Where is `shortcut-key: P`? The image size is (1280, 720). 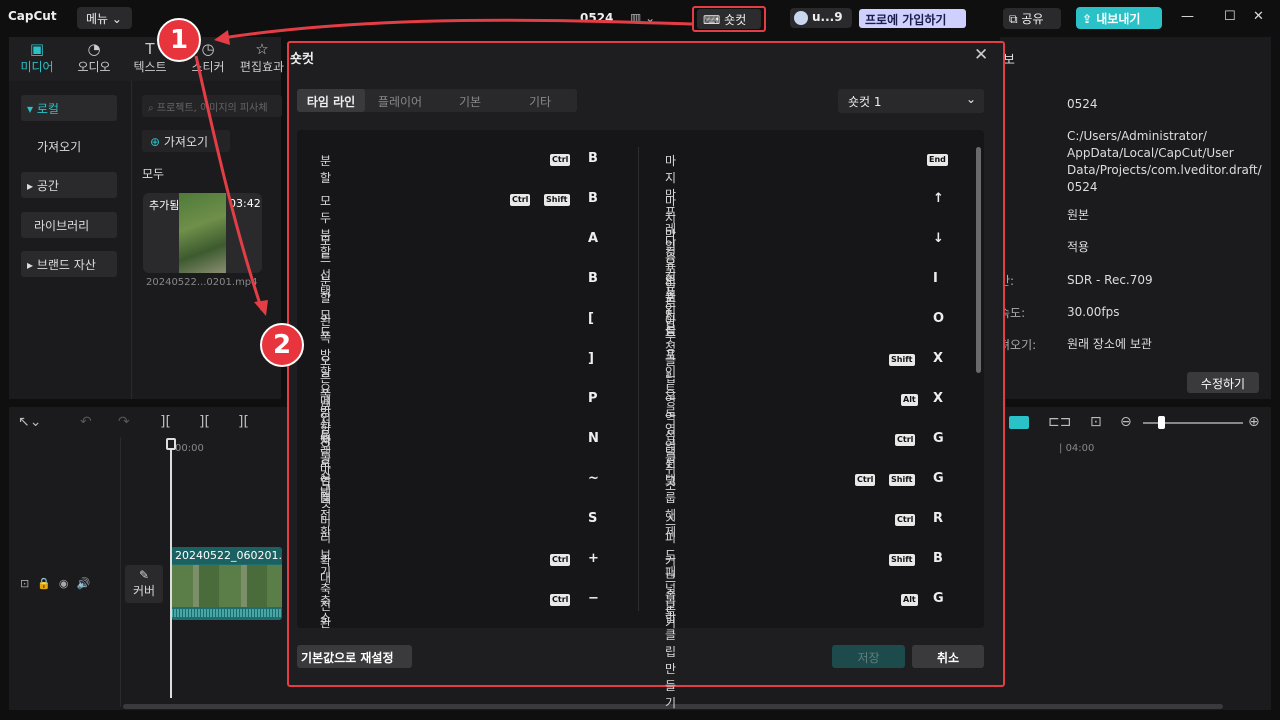
shortcut-key: P is located at coordinates (593, 398).